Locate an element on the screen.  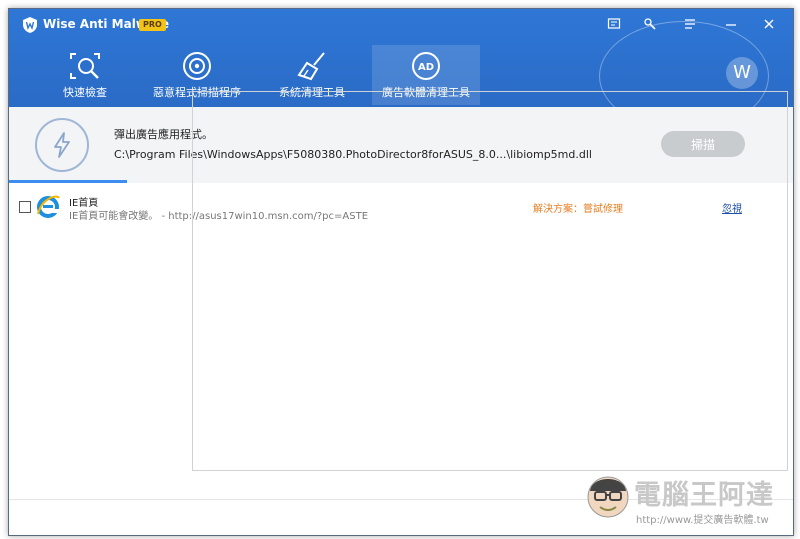
feedback-icon is located at coordinates (614, 25).